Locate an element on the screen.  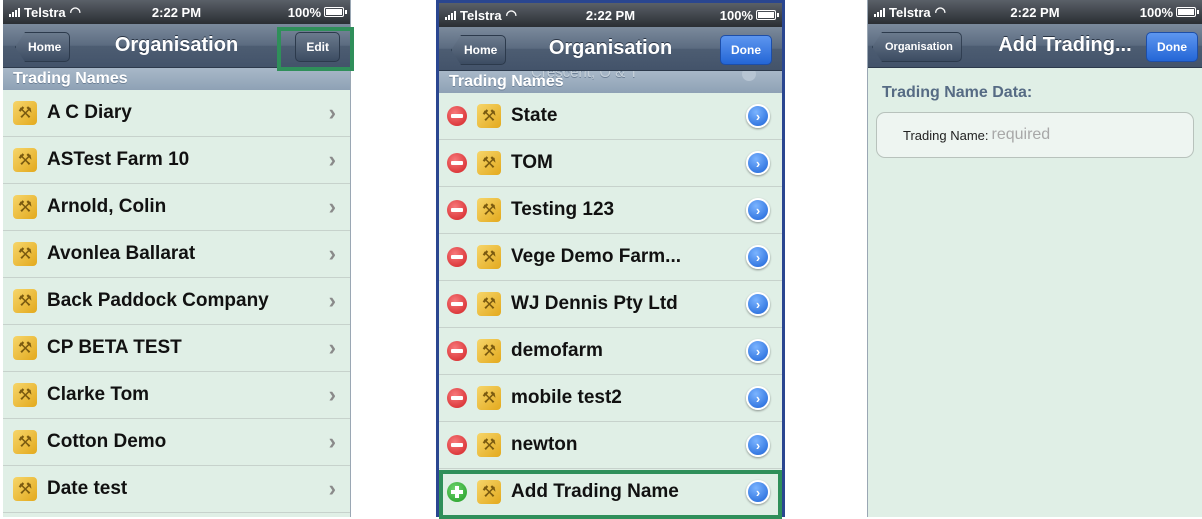
list-item: ⚒ demofarm › is located at coordinates (610, 351).